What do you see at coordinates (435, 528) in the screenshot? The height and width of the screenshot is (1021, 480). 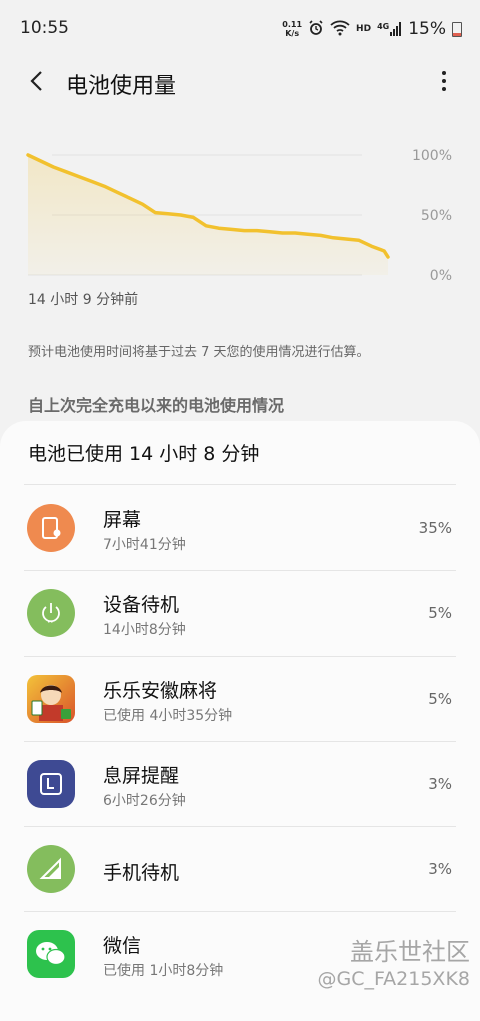 I see `app-percent: 35%` at bounding box center [435, 528].